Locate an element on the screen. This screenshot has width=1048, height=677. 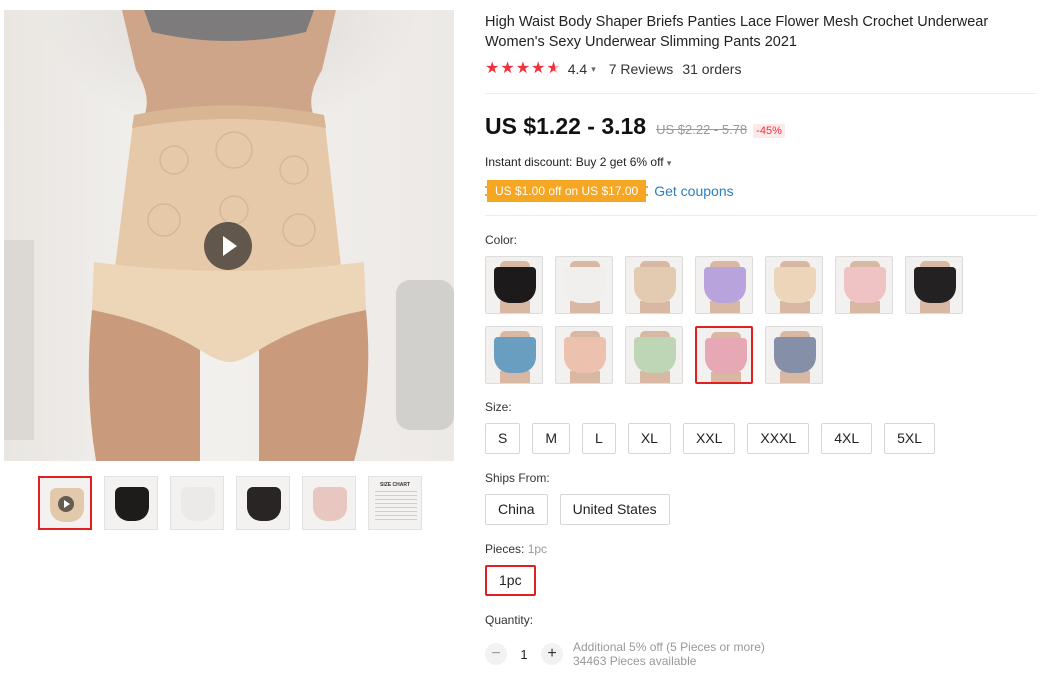
color-swatch-mint is located at coordinates (654, 355).